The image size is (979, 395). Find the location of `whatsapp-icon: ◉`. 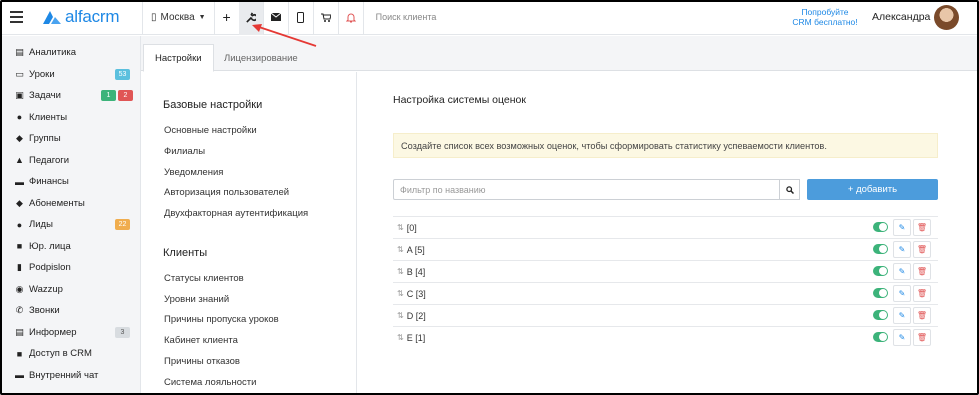

whatsapp-icon: ◉ is located at coordinates (19, 288).